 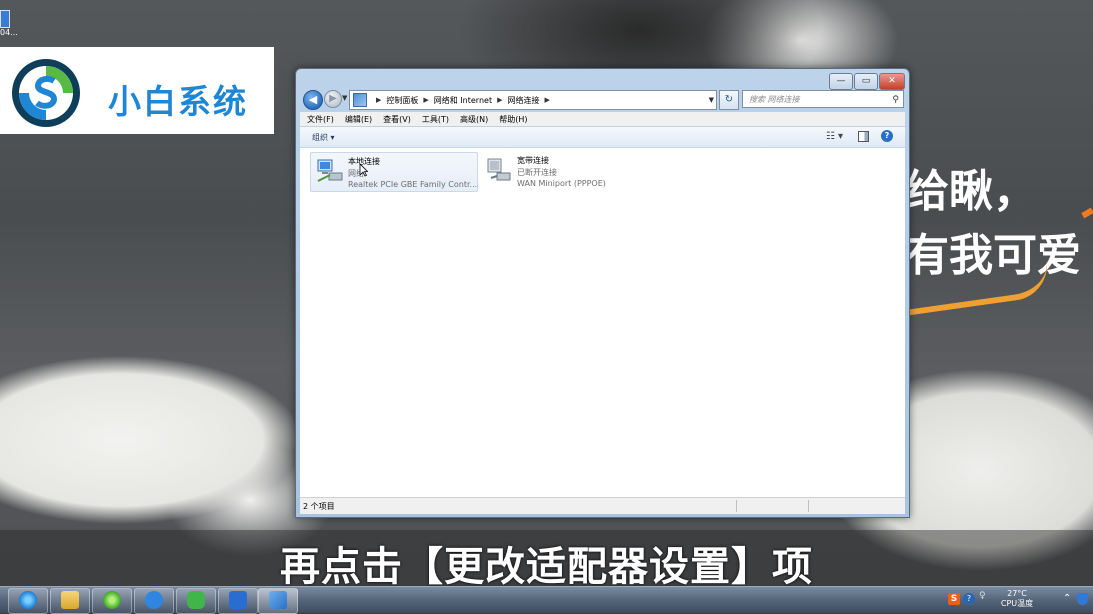 I want to click on item-count: 2 个项目, so click(x=319, y=506).